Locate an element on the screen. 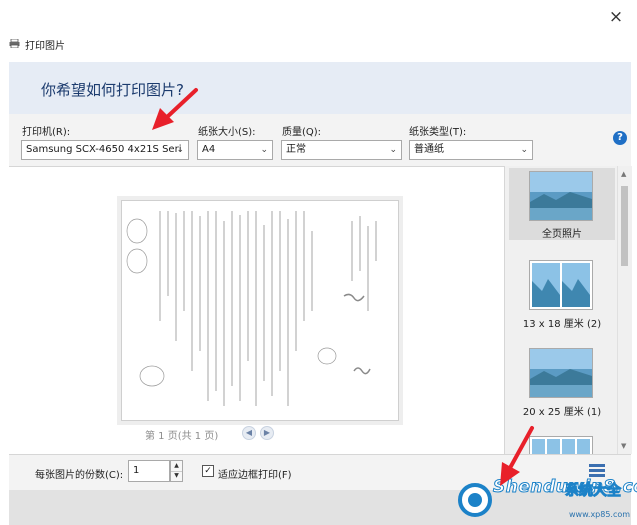 Image resolution: width=637 pixels, height=525 pixels. layout-item-full-page: 全页照片 is located at coordinates (562, 204).